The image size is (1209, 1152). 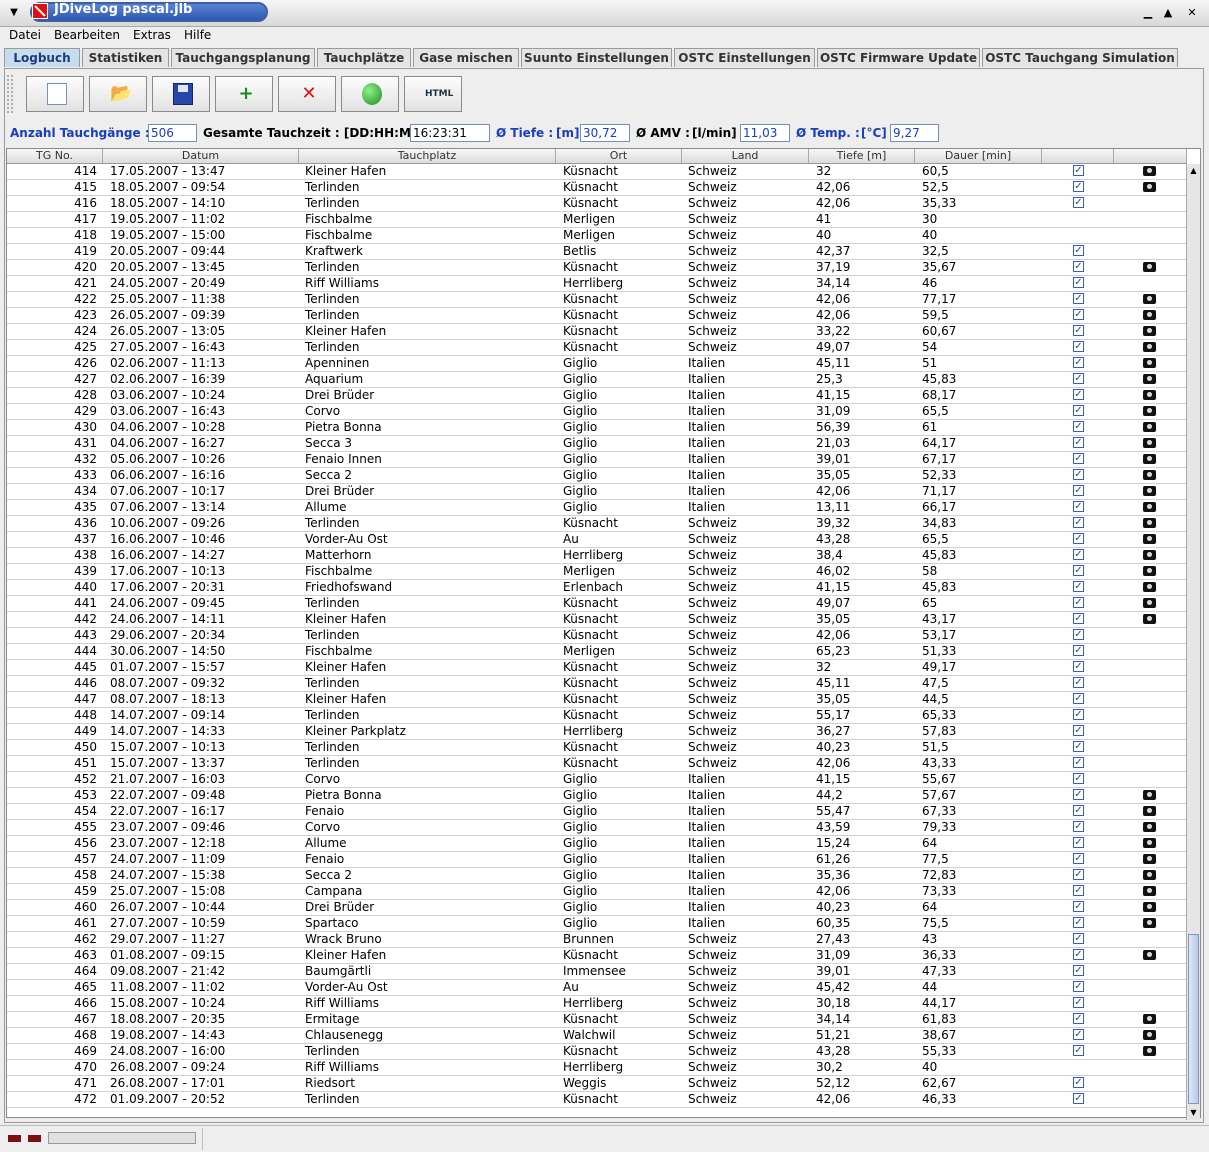 What do you see at coordinates (1193, 642) in the screenshot?
I see `table-scrollbar: ▲ ▼` at bounding box center [1193, 642].